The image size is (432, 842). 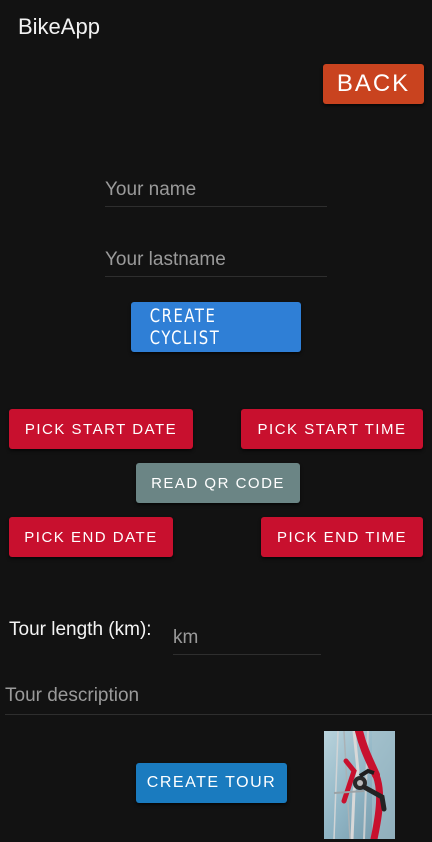 I want to click on create-cyclist-button: CREATE CYCLIST, so click(x=216, y=327).